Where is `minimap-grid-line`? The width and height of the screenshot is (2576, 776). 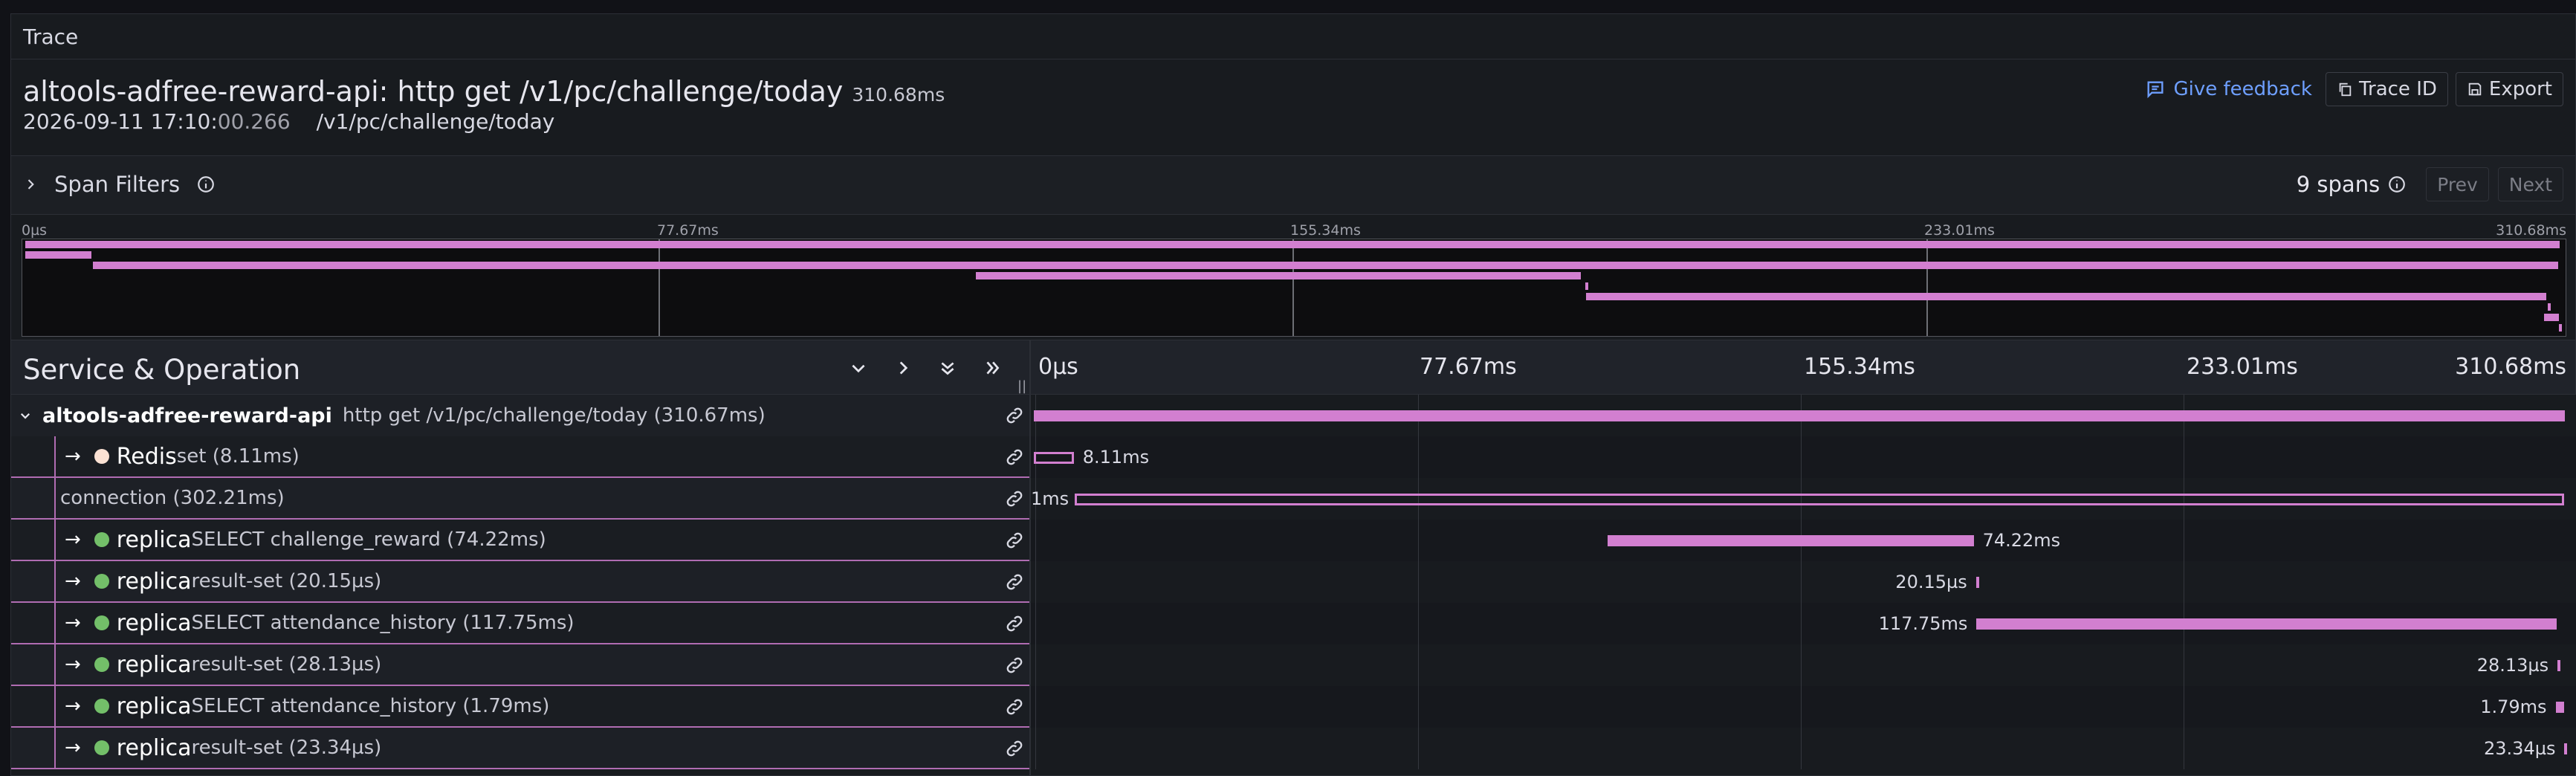
minimap-grid-line is located at coordinates (1927, 288).